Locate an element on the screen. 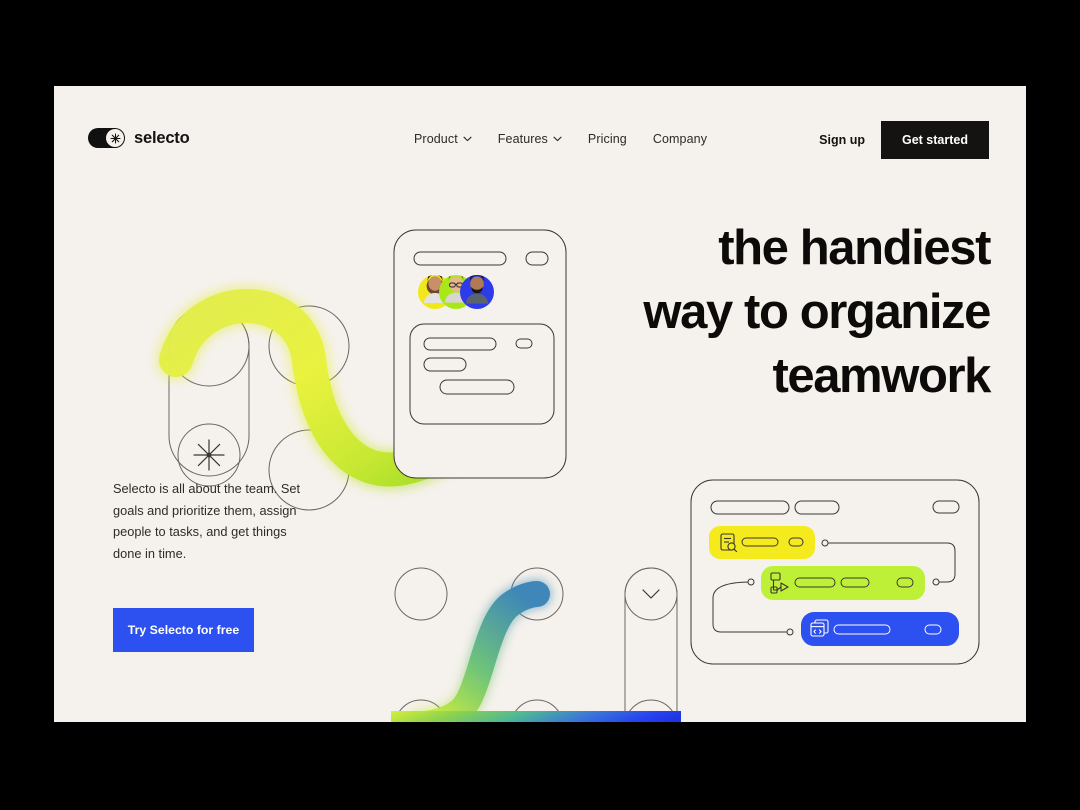  nav-item-features-label: Features is located at coordinates (522, 139).